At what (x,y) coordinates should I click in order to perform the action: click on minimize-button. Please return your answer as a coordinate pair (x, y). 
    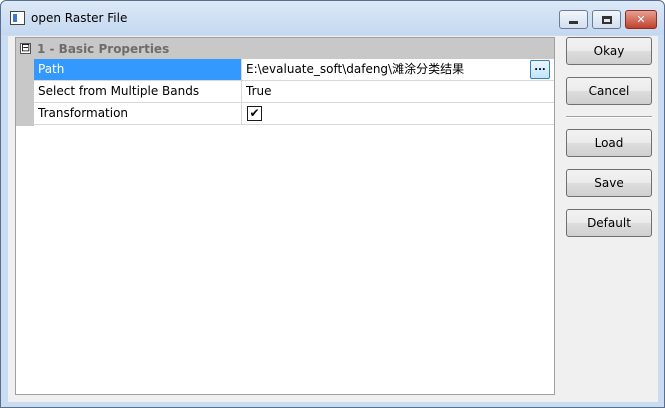
    Looking at the image, I should click on (573, 19).